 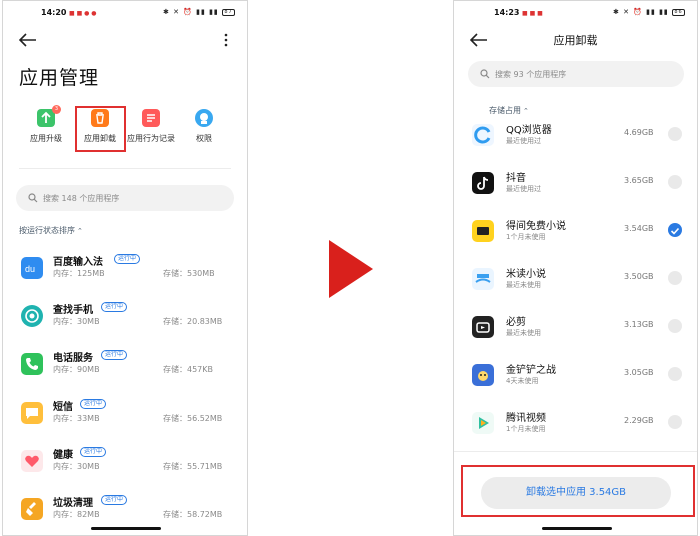 What do you see at coordinates (100, 129) in the screenshot?
I see `uninstall-highlight-box` at bounding box center [100, 129].